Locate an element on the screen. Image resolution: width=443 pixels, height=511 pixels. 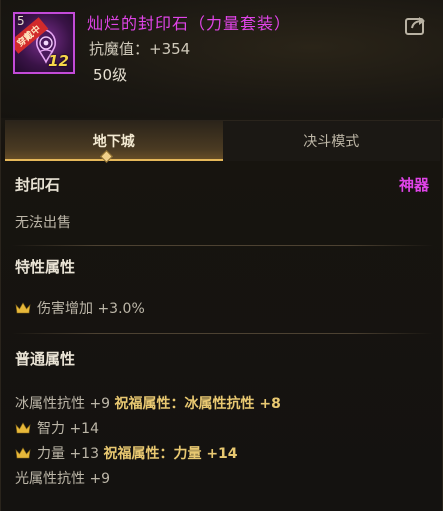
icon-number: 12 is located at coordinates (58, 61).